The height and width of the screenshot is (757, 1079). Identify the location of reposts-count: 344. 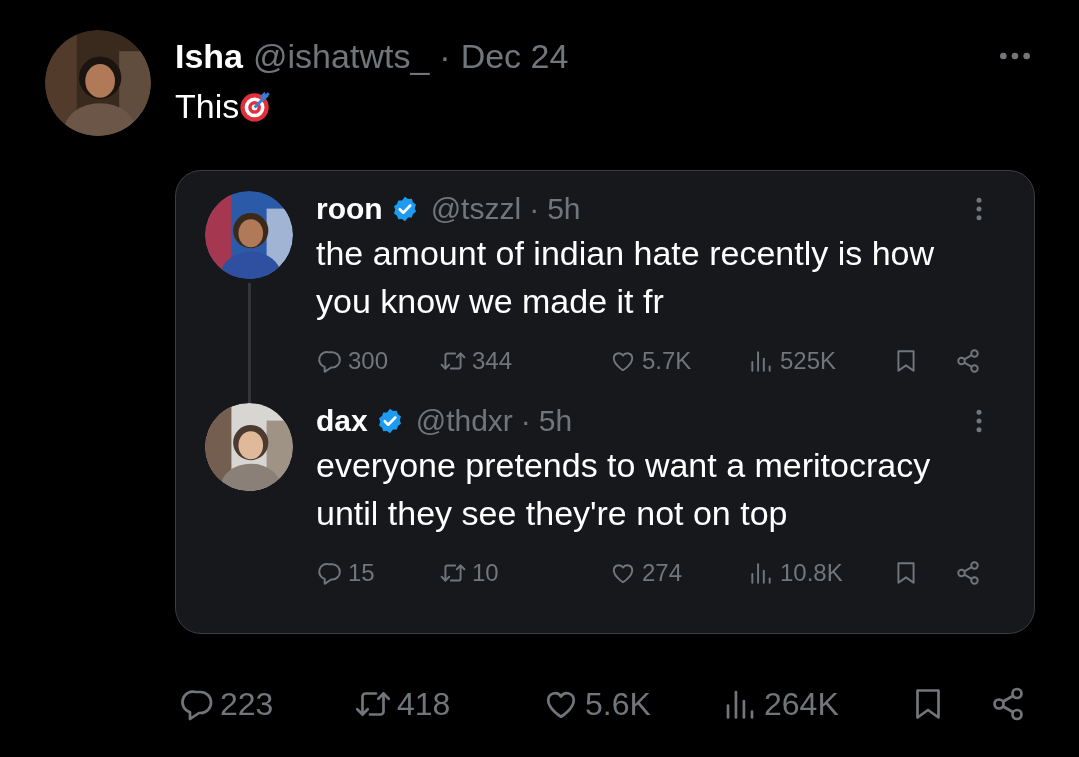
(492, 361).